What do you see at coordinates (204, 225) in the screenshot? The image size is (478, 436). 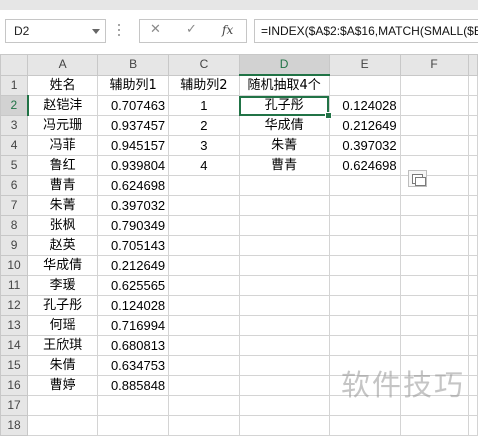 I see `cell-c8` at bounding box center [204, 225].